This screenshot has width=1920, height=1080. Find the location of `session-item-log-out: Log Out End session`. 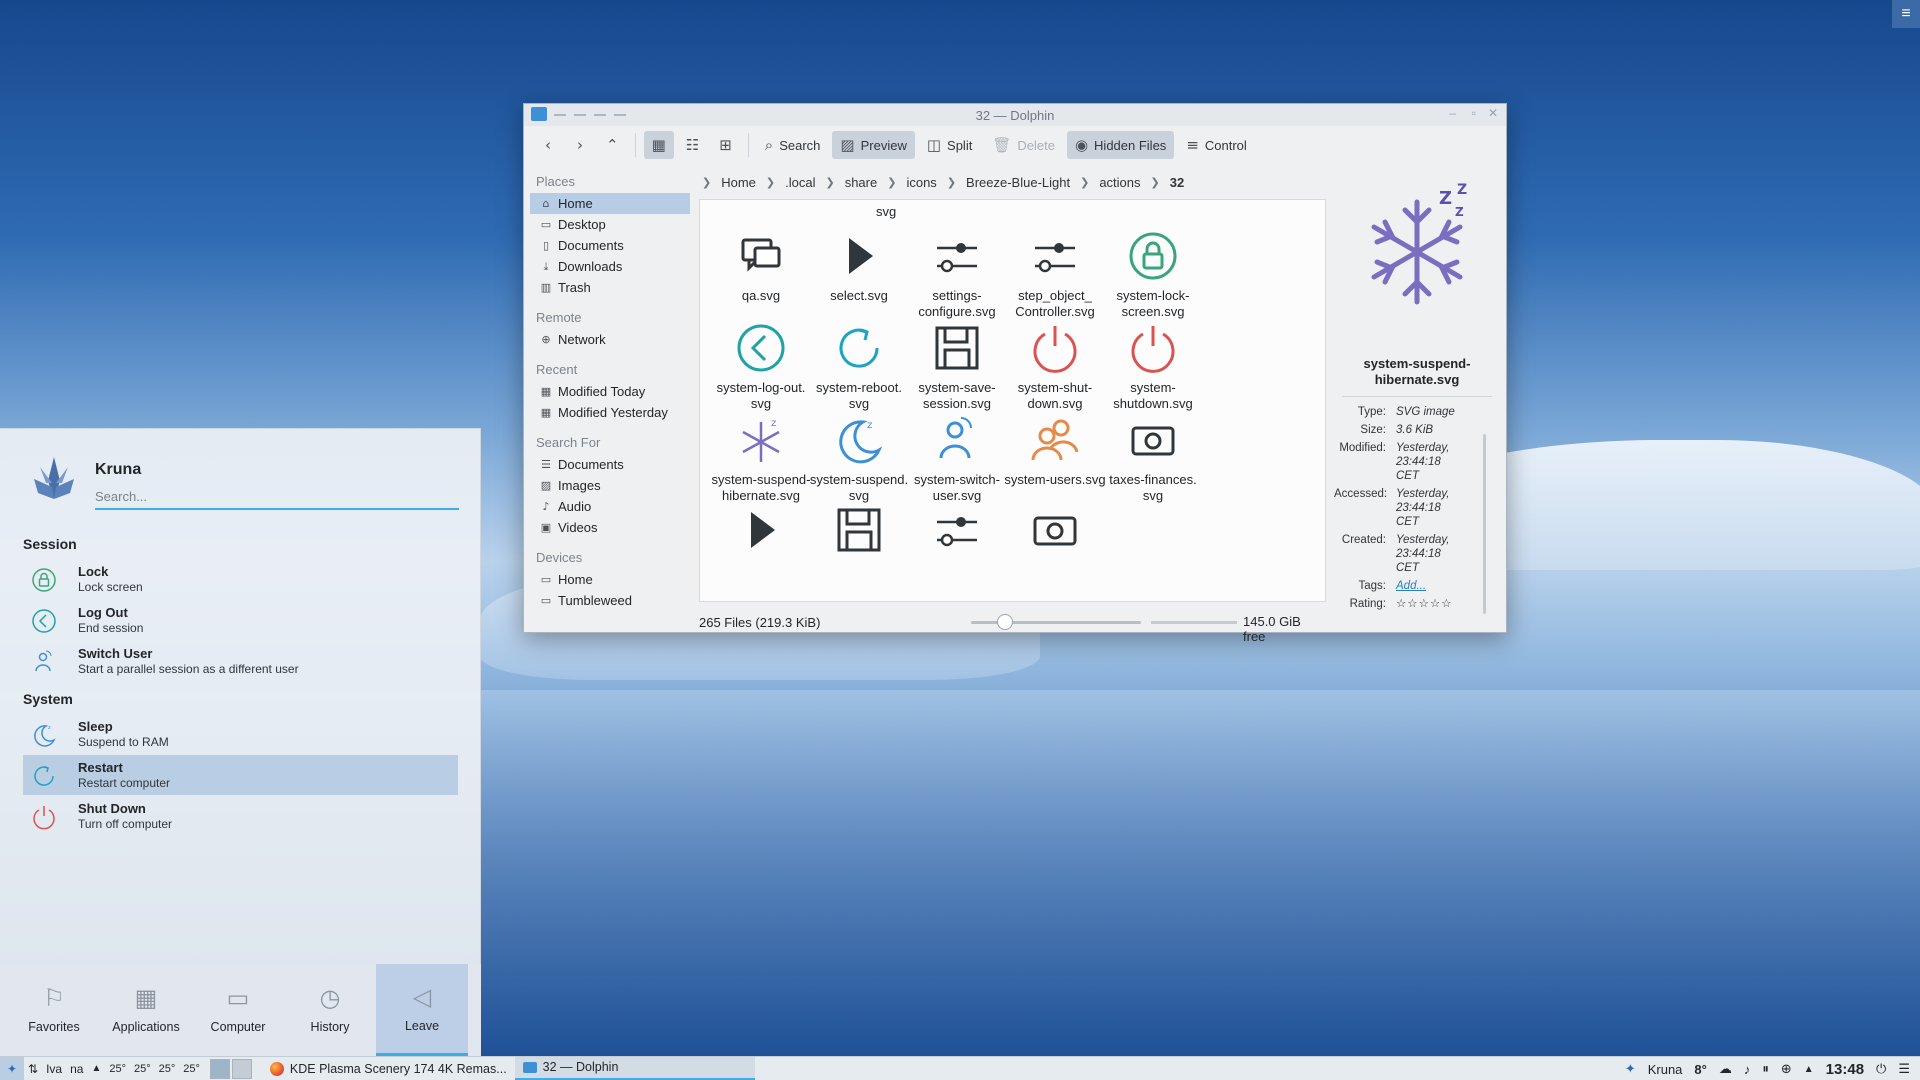

session-item-log-out: Log Out End session is located at coordinates (240, 620).